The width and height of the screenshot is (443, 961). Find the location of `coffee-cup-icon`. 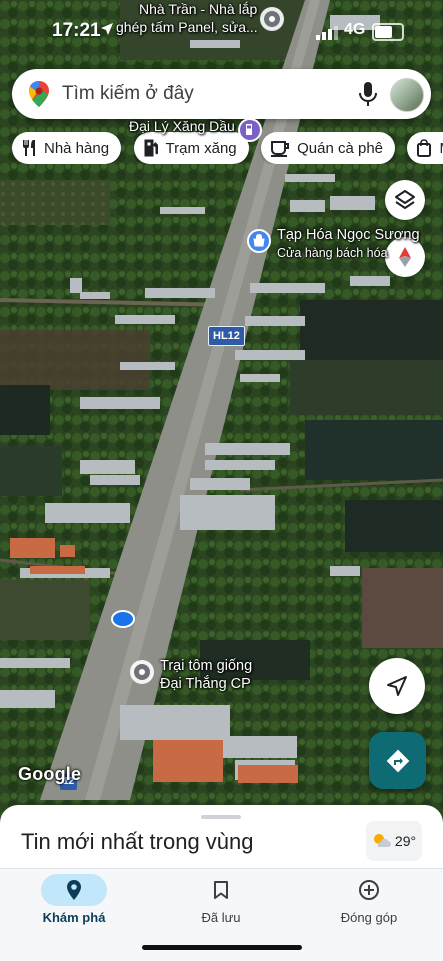

coffee-cup-icon is located at coordinates (280, 149).